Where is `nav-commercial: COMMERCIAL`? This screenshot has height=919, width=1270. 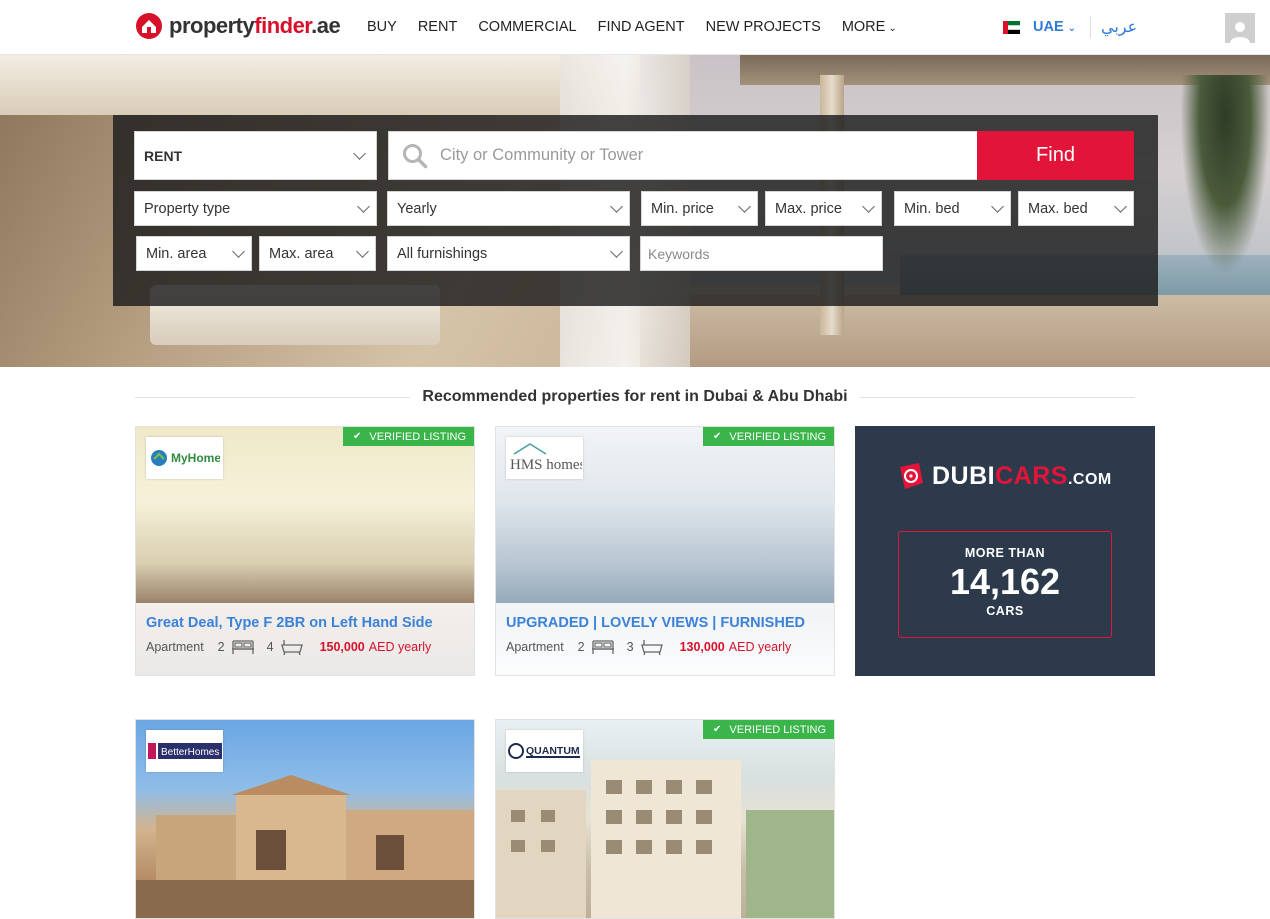
nav-commercial: COMMERCIAL is located at coordinates (527, 27).